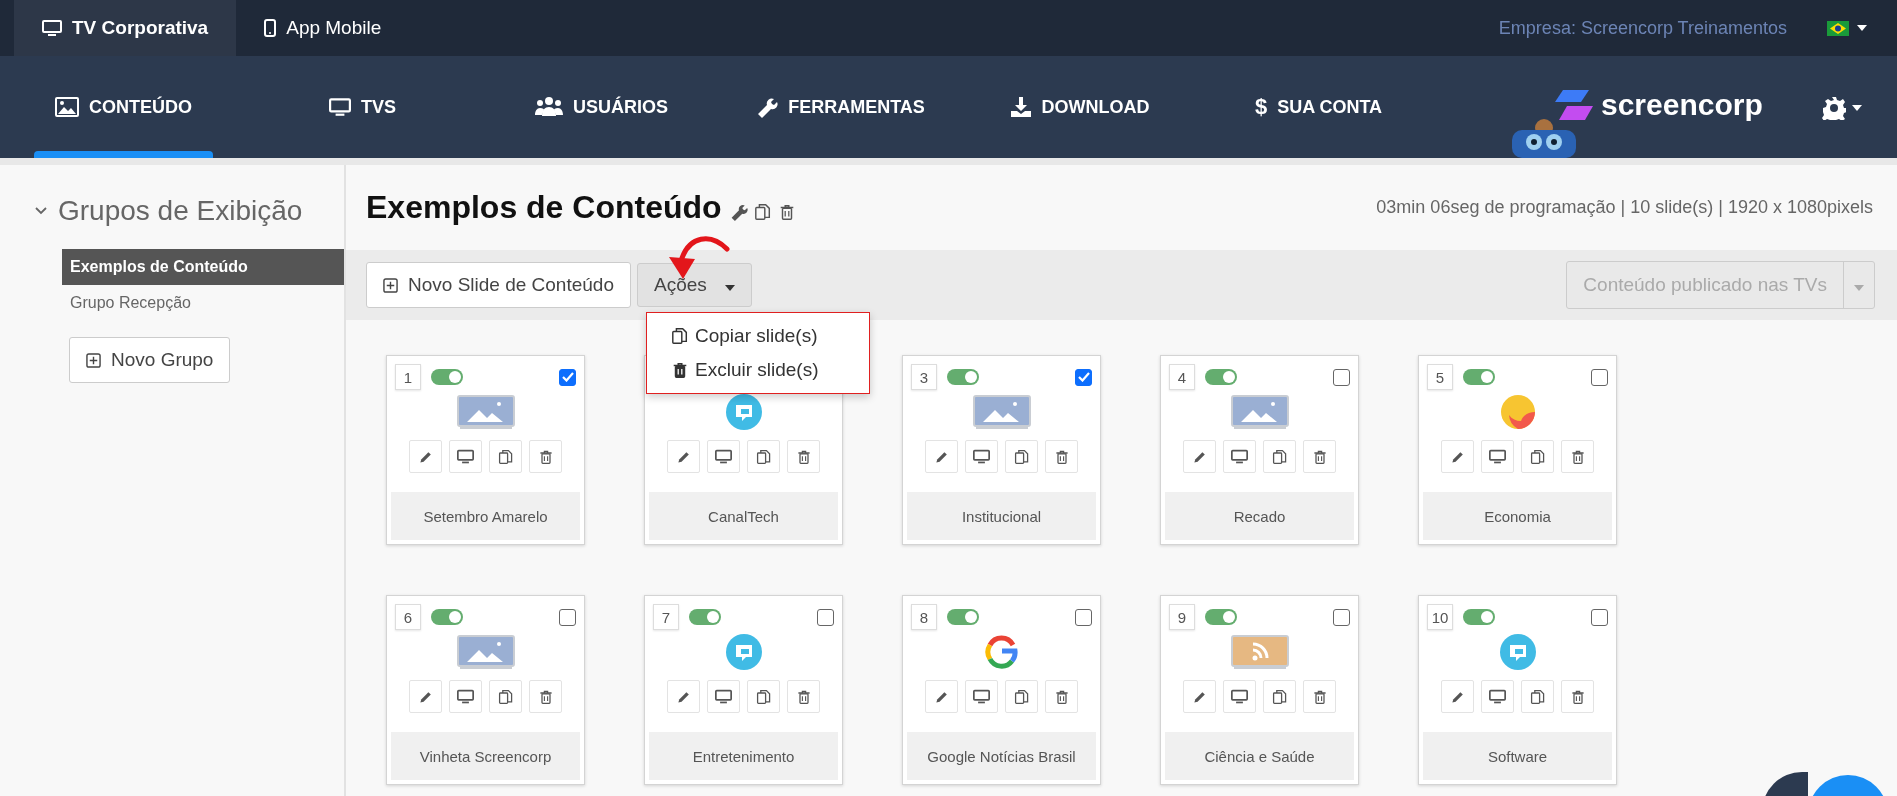 This screenshot has width=1897, height=796. Describe the element at coordinates (1182, 617) in the screenshot. I see `slide-number: 9` at that location.